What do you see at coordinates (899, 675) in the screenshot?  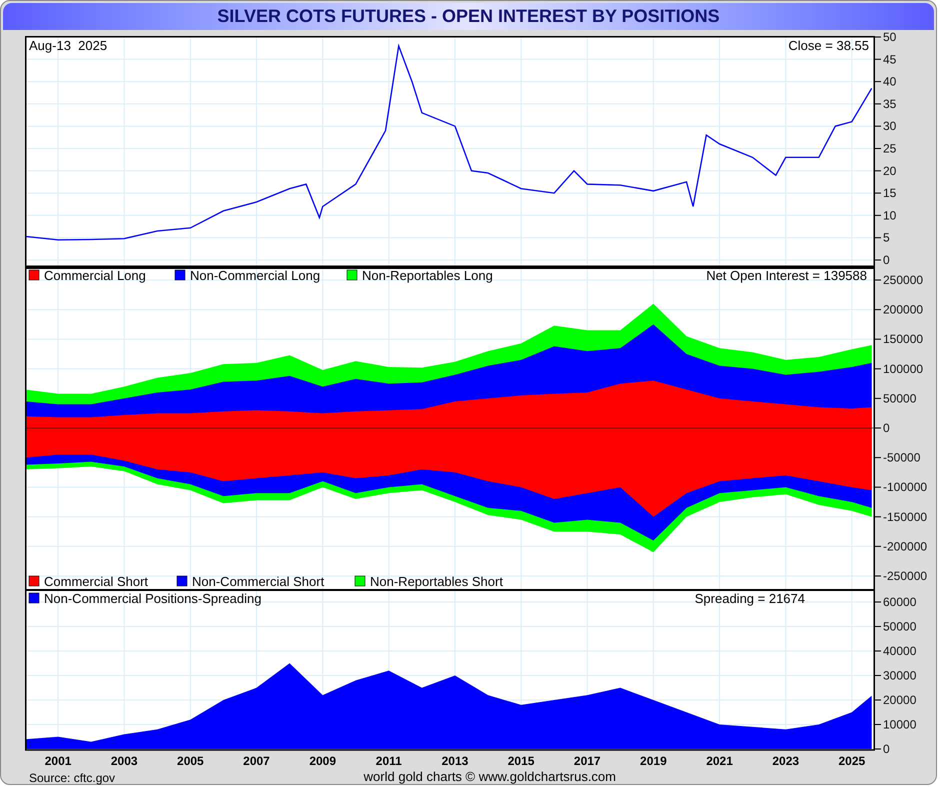 I see `axis-tick-label: 30000` at bounding box center [899, 675].